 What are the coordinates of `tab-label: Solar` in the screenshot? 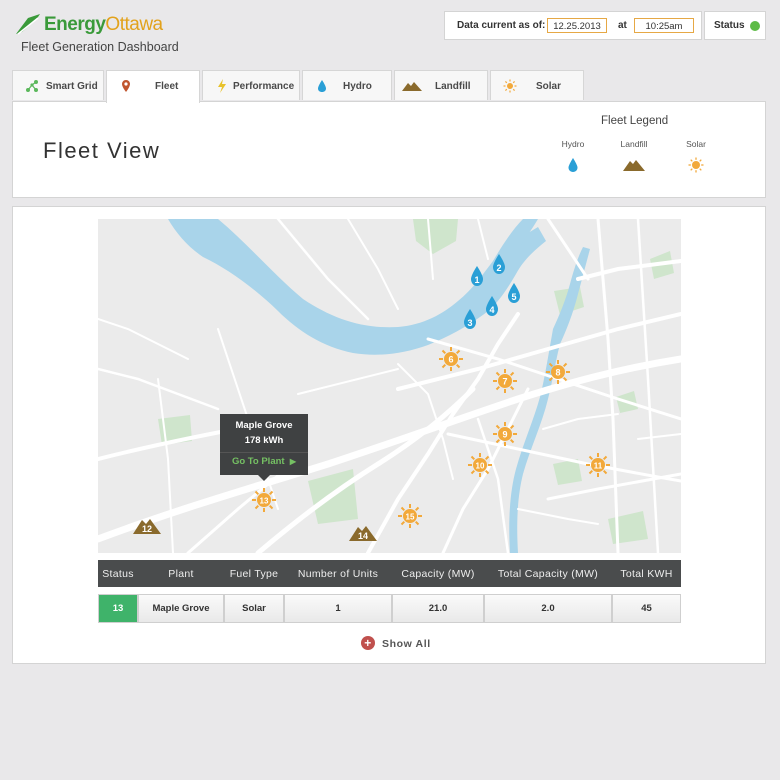 It's located at (549, 86).